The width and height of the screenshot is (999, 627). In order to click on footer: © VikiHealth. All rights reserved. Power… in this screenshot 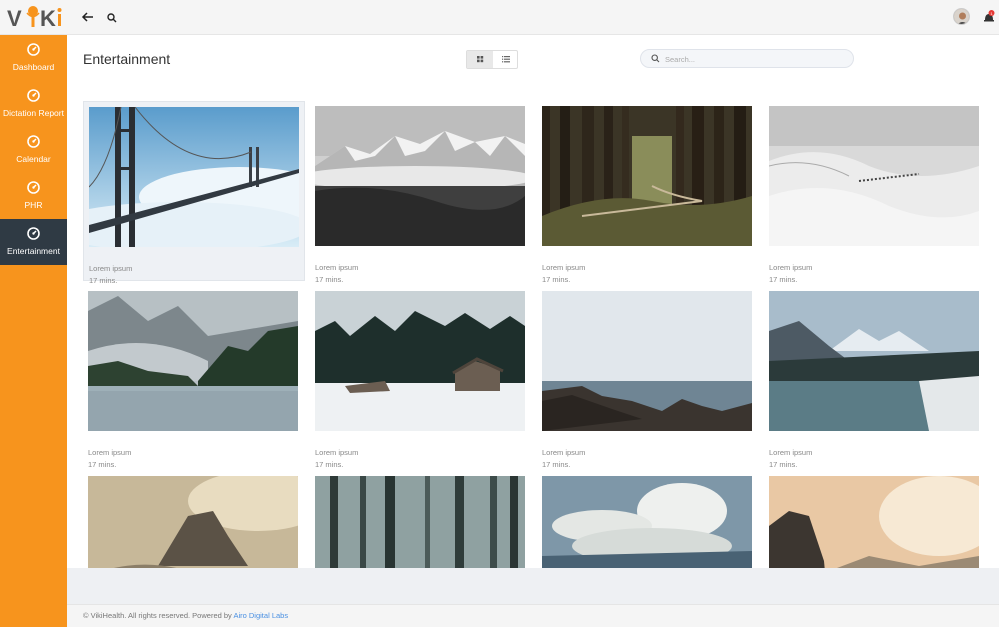, I will do `click(533, 615)`.